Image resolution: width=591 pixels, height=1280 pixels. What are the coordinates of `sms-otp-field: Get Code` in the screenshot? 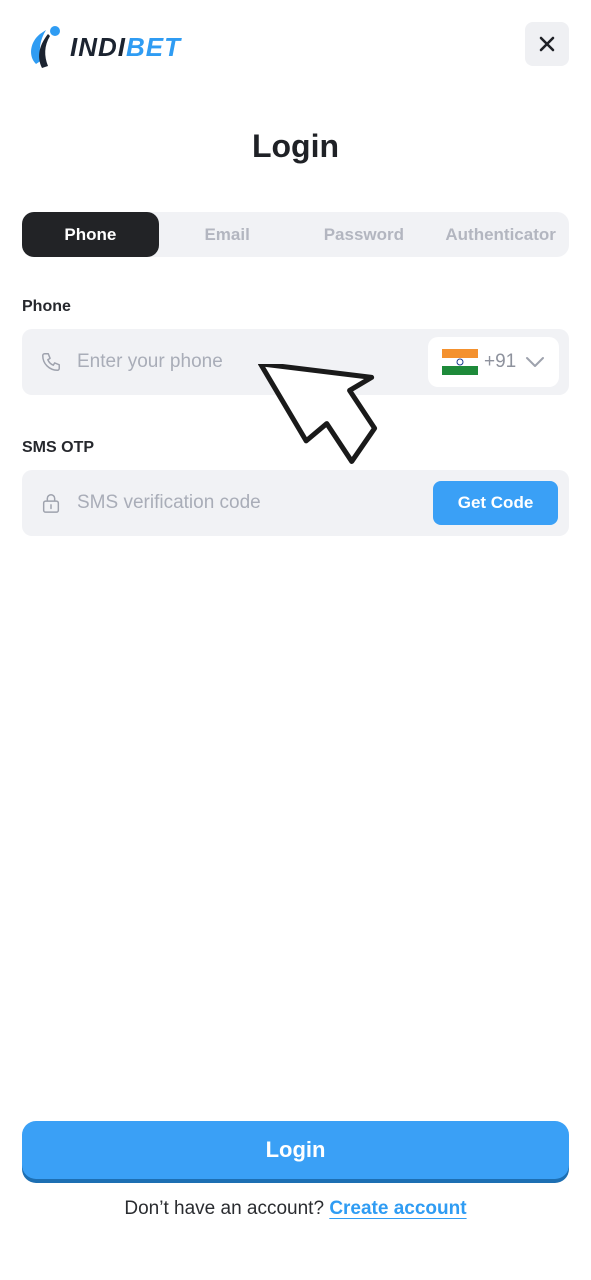 It's located at (295, 503).